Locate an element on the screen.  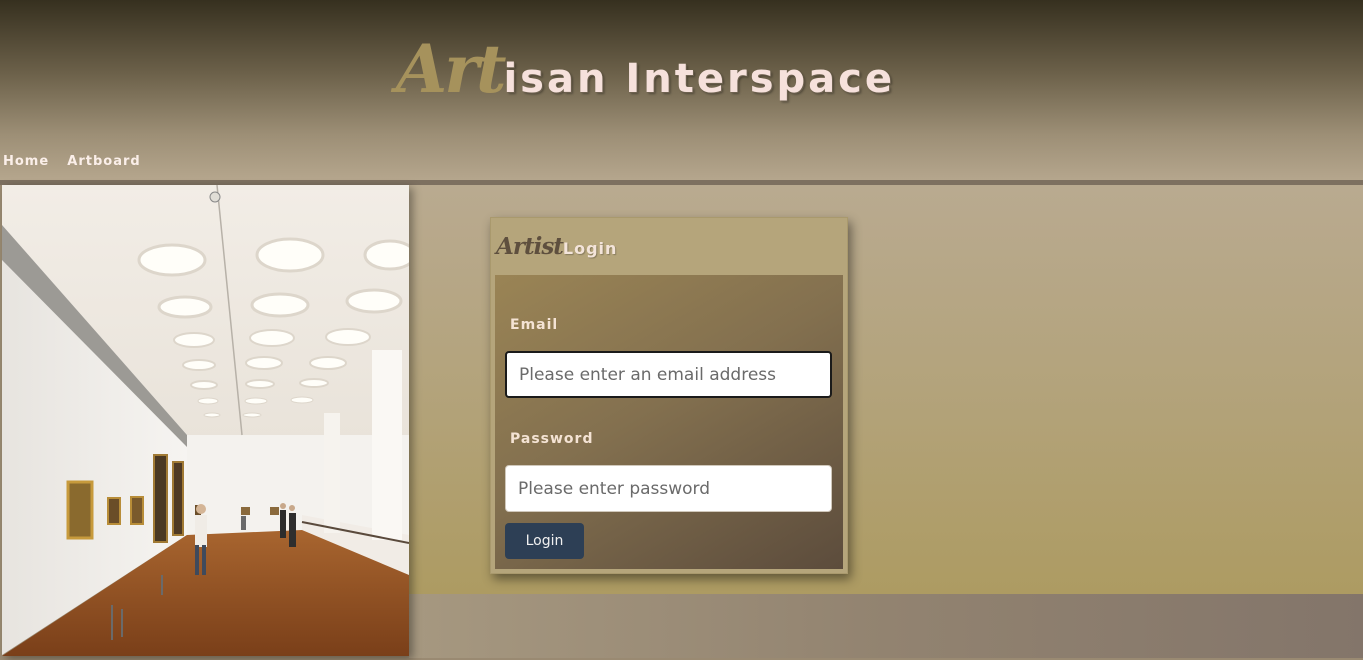
nav-home-link: Home is located at coordinates (26, 161).